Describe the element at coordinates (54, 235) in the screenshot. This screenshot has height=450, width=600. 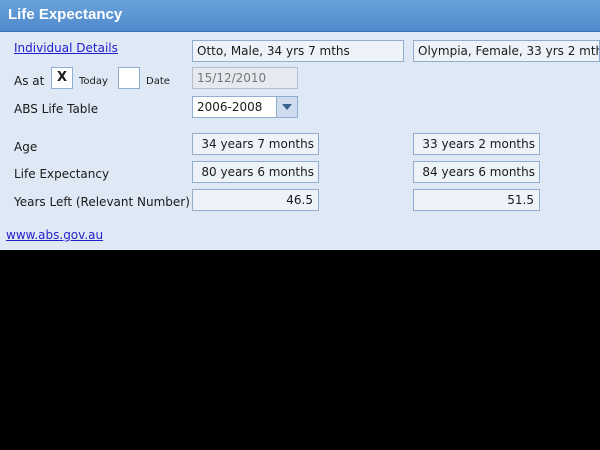
I see `abs-website-link: www.abs.gov.au` at that location.